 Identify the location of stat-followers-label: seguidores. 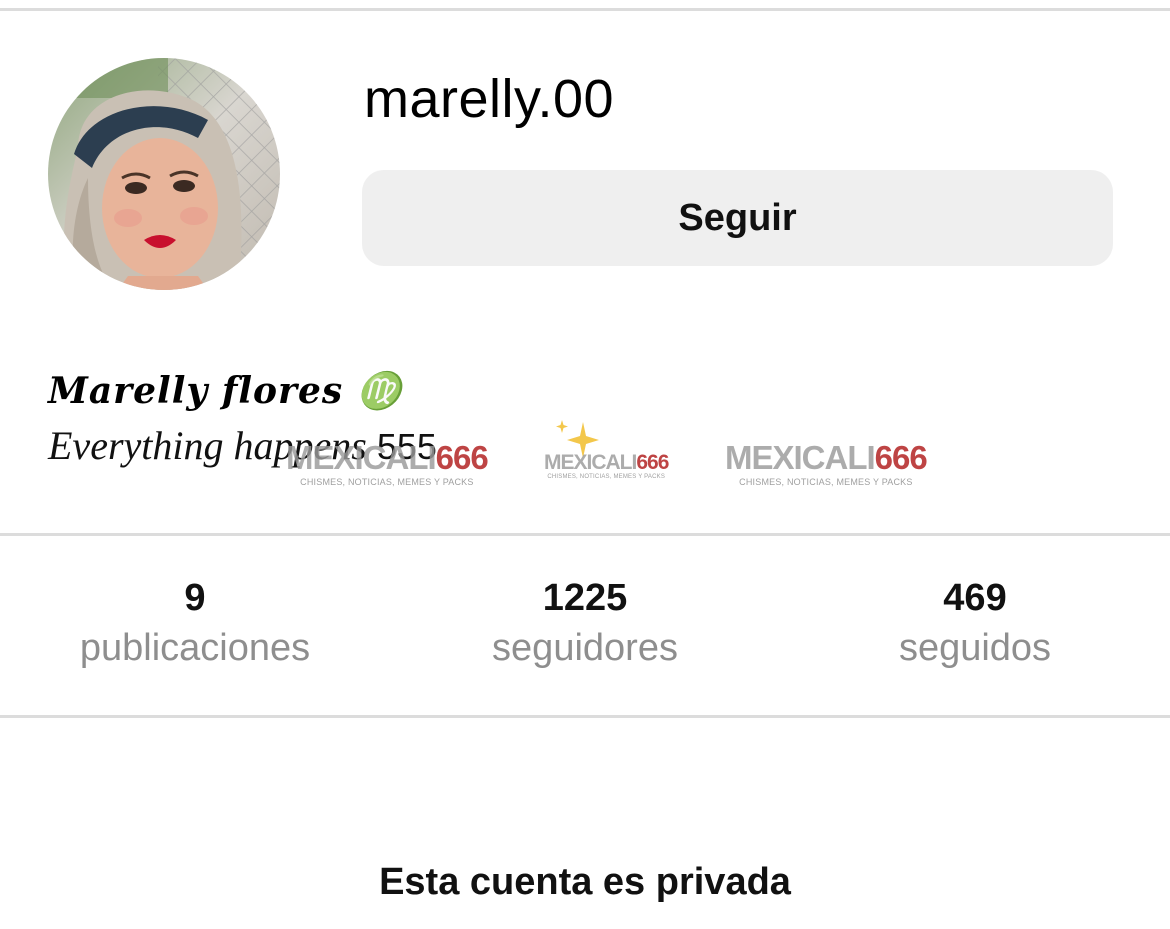
(585, 648).